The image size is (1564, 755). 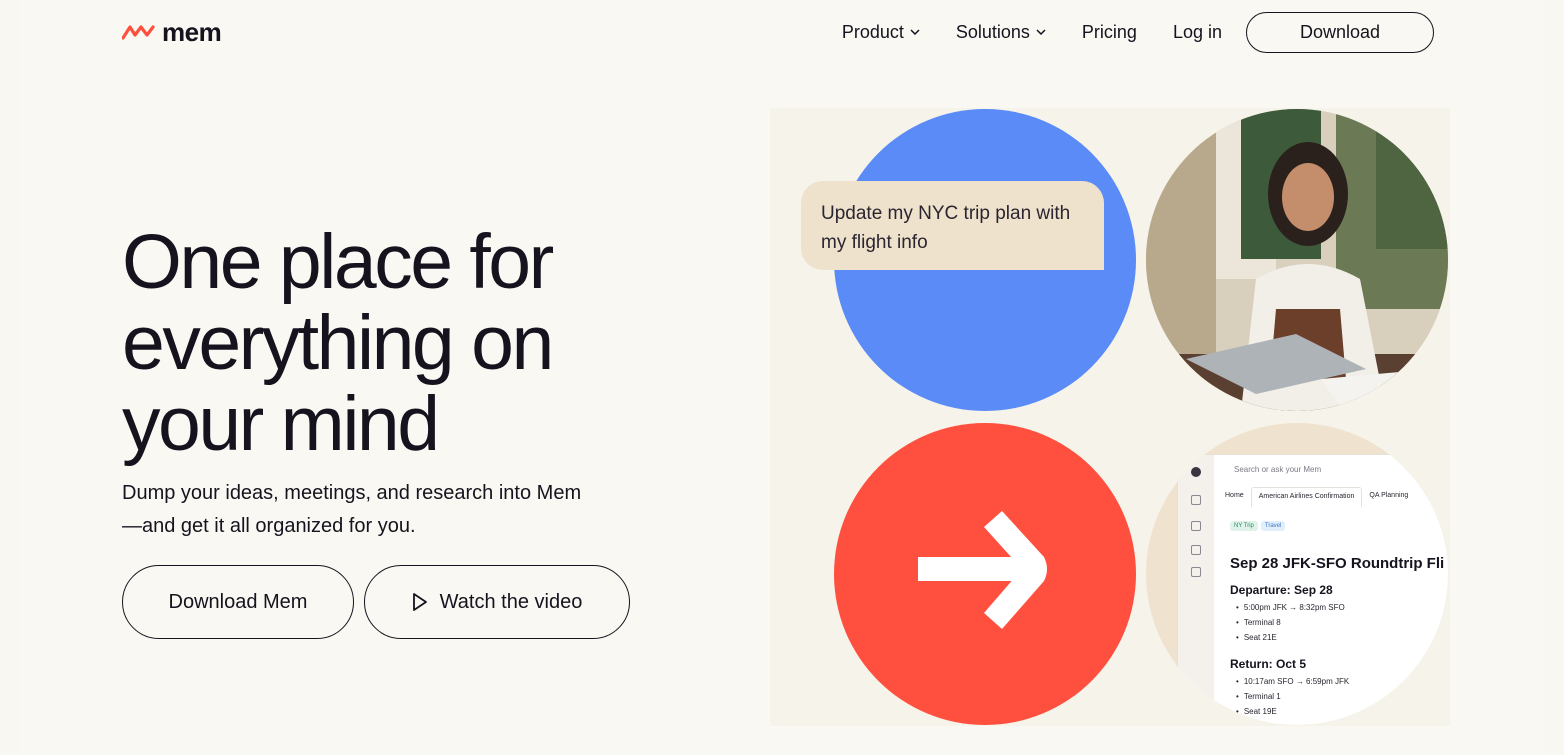 What do you see at coordinates (872, 31) in the screenshot?
I see `nav-product-label: Product` at bounding box center [872, 31].